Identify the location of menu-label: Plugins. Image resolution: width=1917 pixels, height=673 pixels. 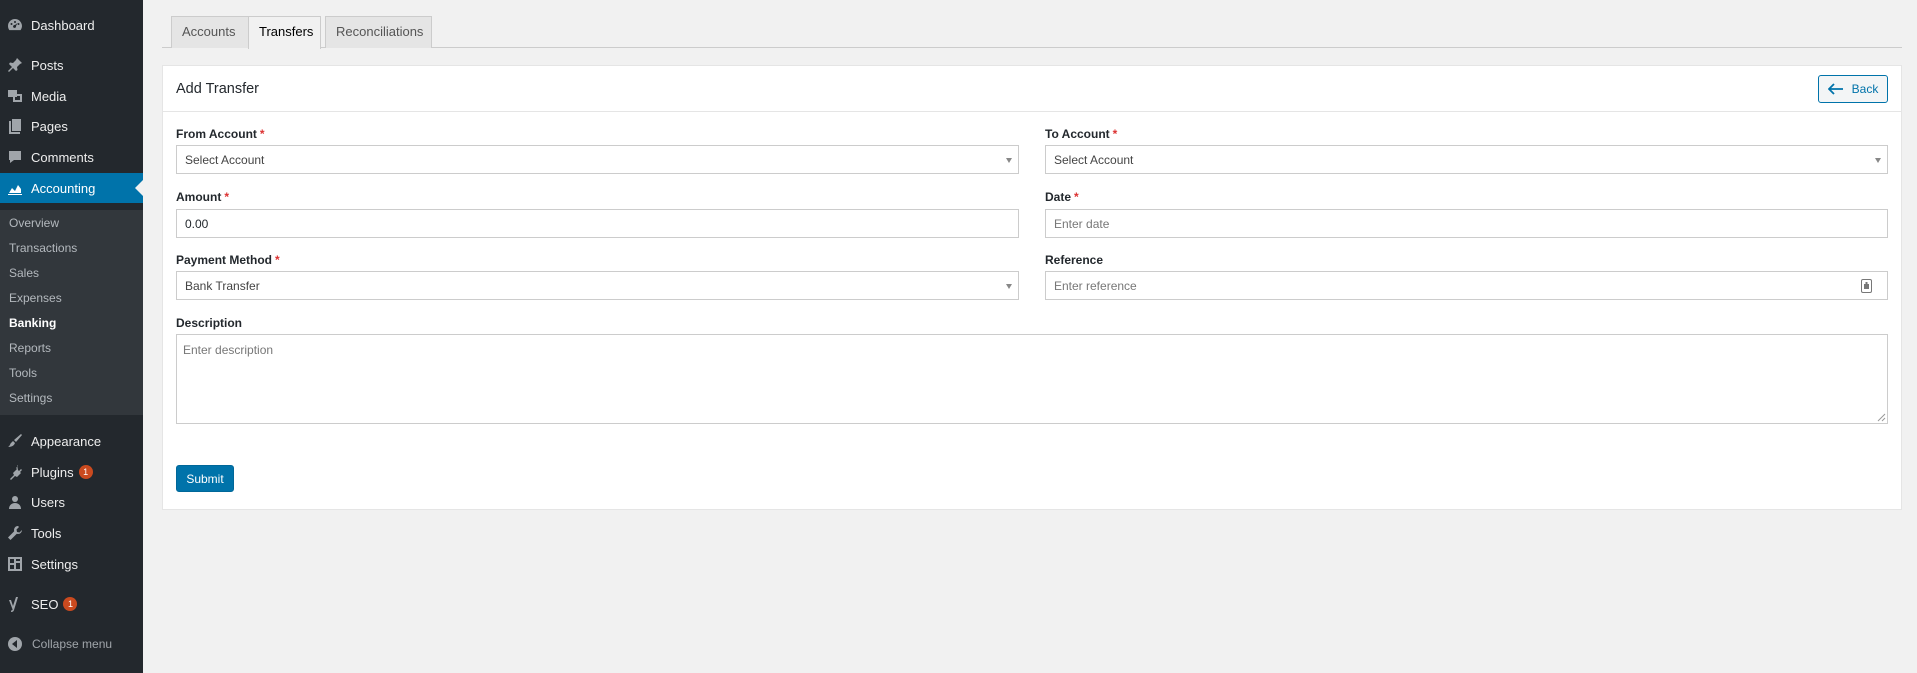
(52, 472).